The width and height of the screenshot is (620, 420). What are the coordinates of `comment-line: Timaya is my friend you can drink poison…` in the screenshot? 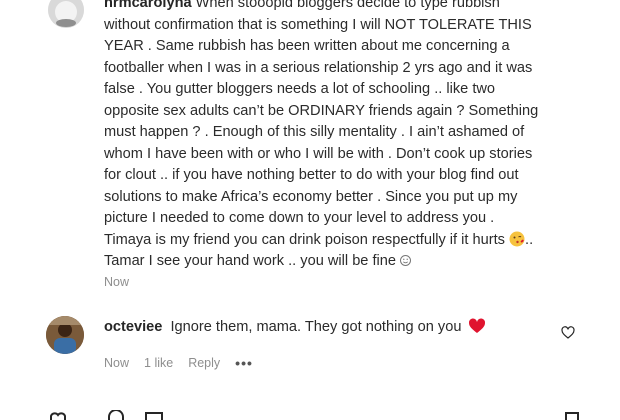 It's located at (344, 241).